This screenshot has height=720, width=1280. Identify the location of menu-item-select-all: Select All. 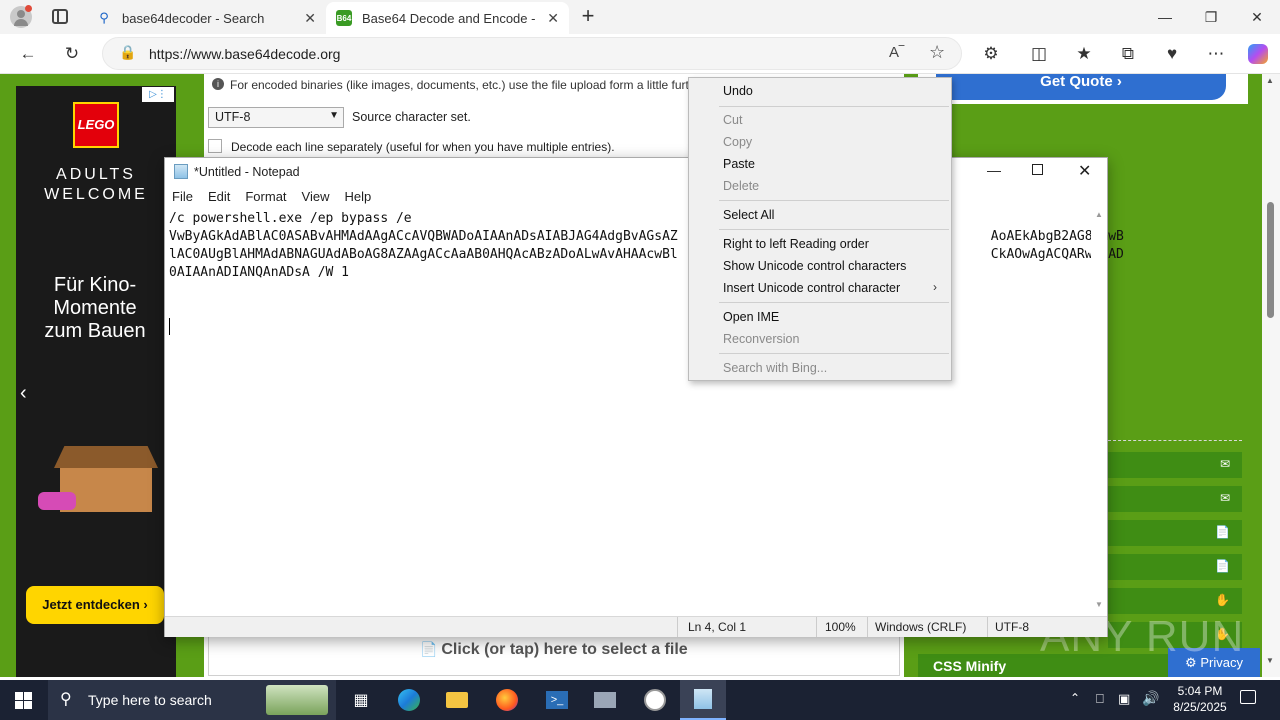
(748, 215).